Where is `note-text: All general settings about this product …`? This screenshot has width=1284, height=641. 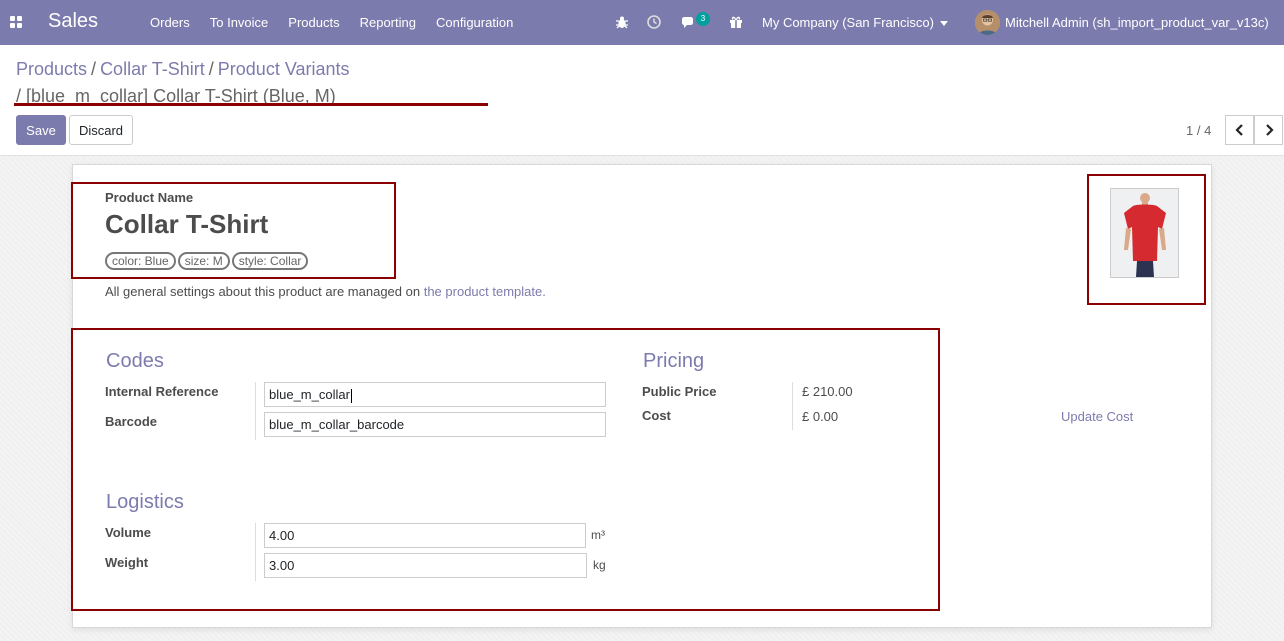 note-text: All general settings about this product … is located at coordinates (263, 291).